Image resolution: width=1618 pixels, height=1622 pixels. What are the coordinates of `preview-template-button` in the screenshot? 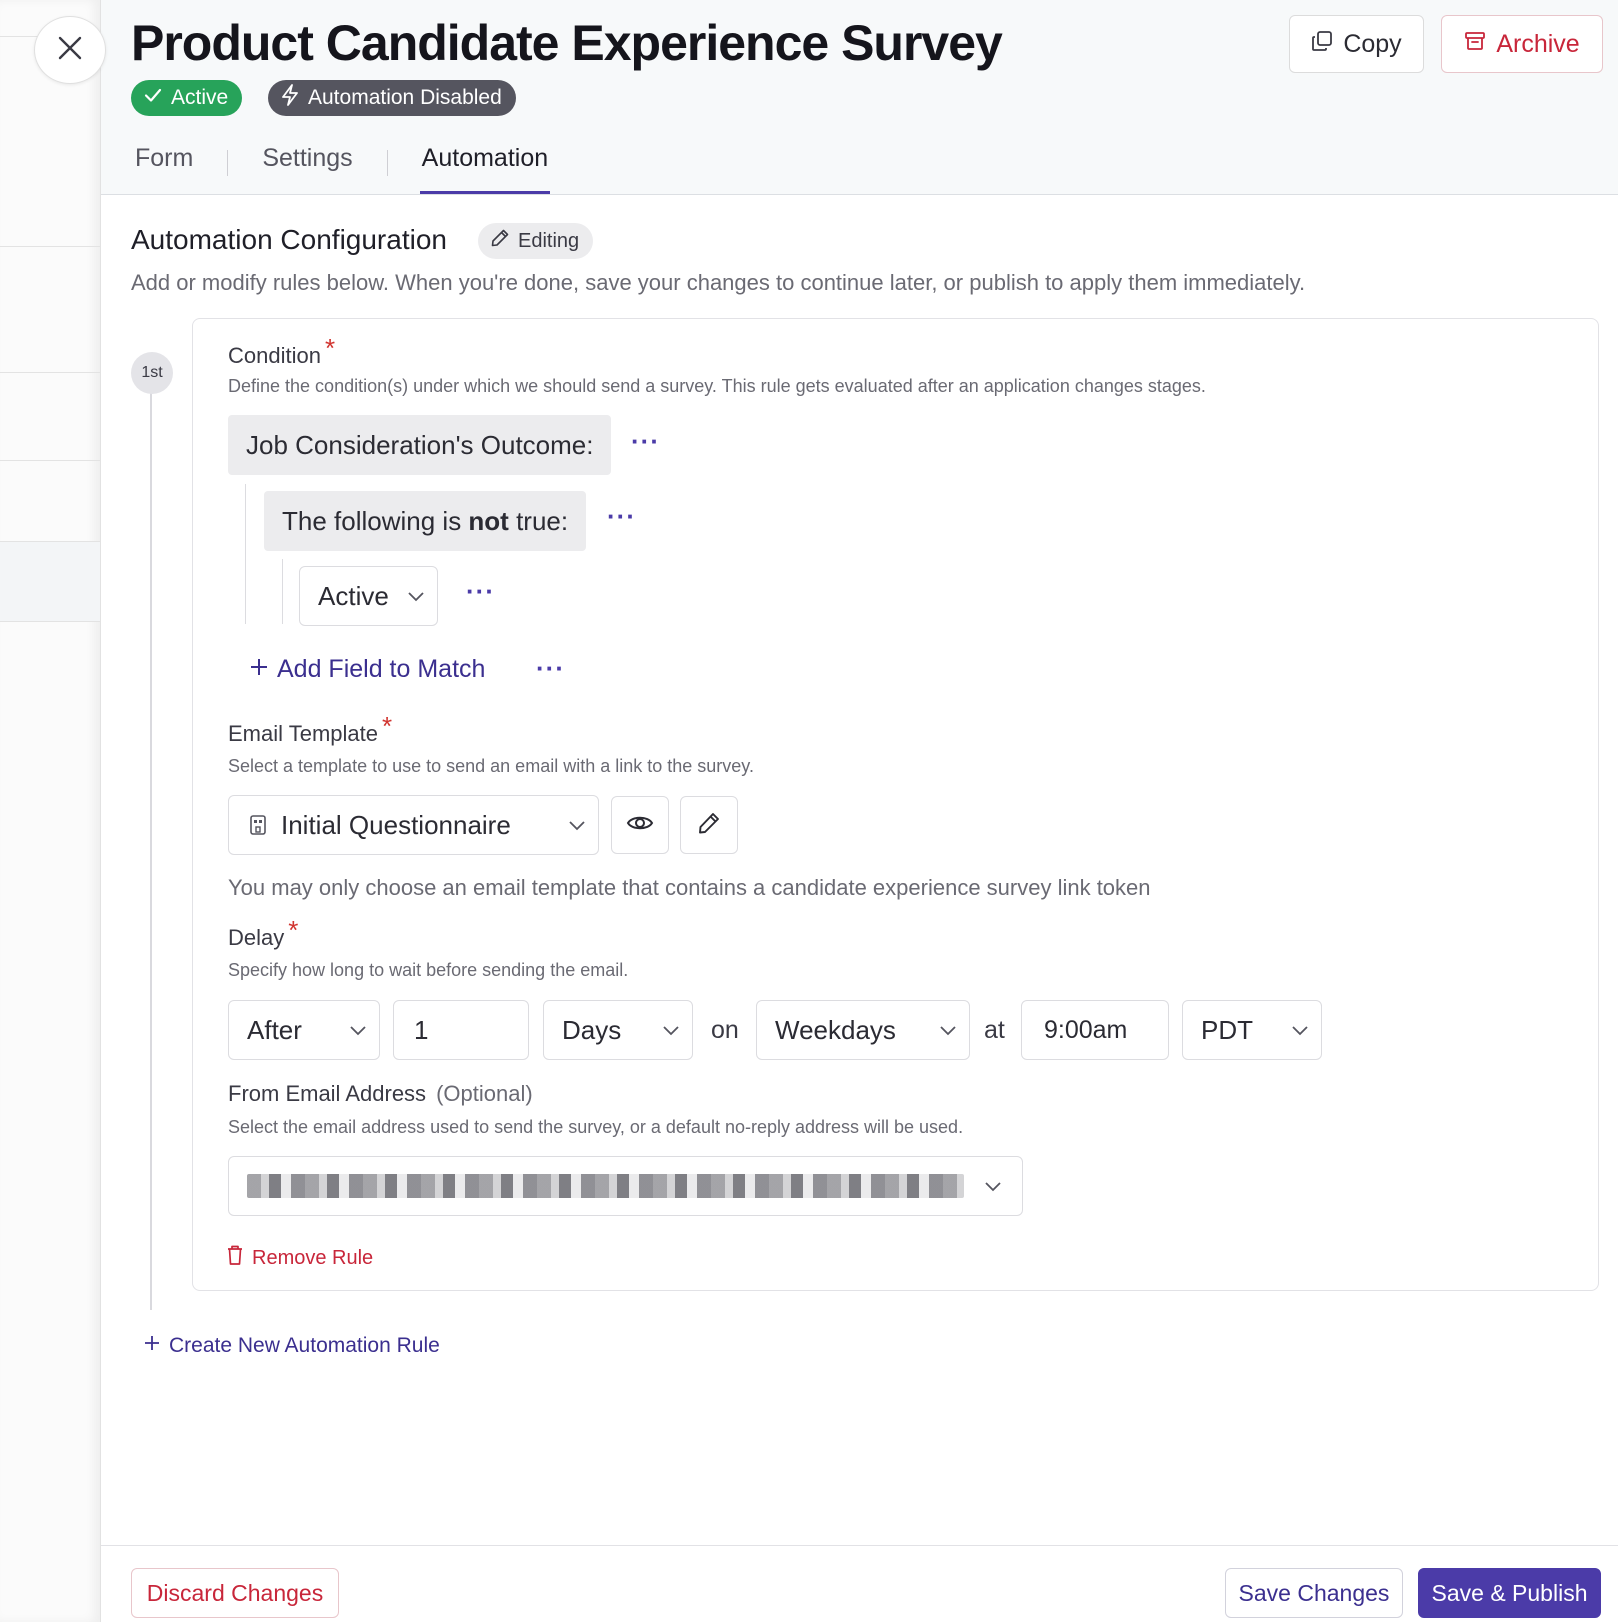 It's located at (640, 825).